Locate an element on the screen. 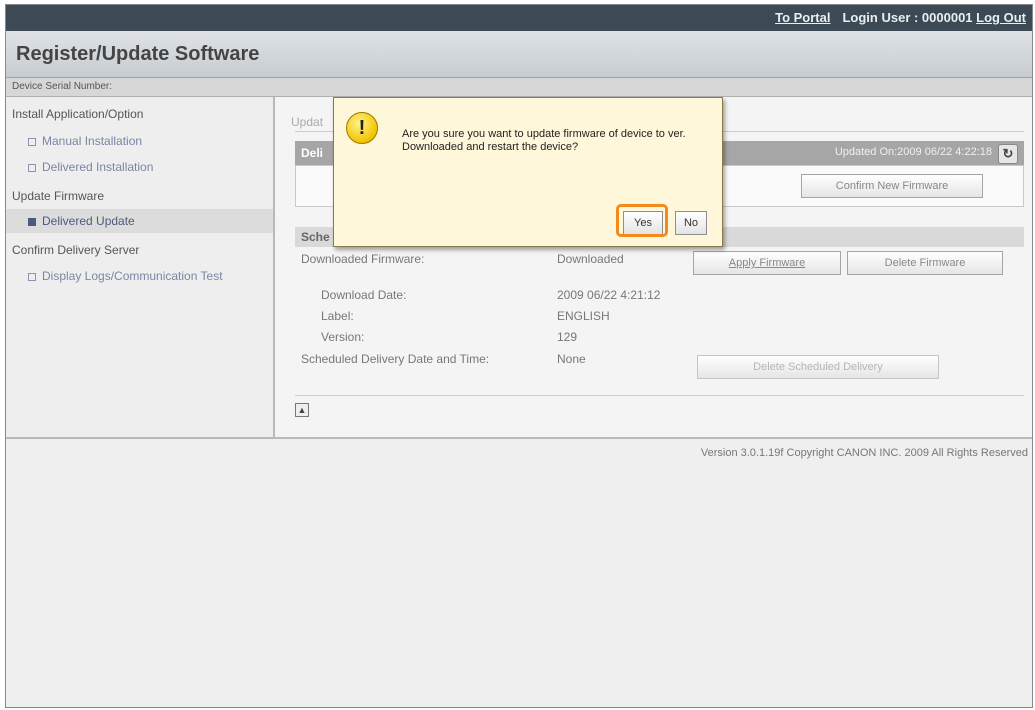 The height and width of the screenshot is (710, 1035). sidebar-item-label: Display Logs/Communication Test is located at coordinates (132, 276).